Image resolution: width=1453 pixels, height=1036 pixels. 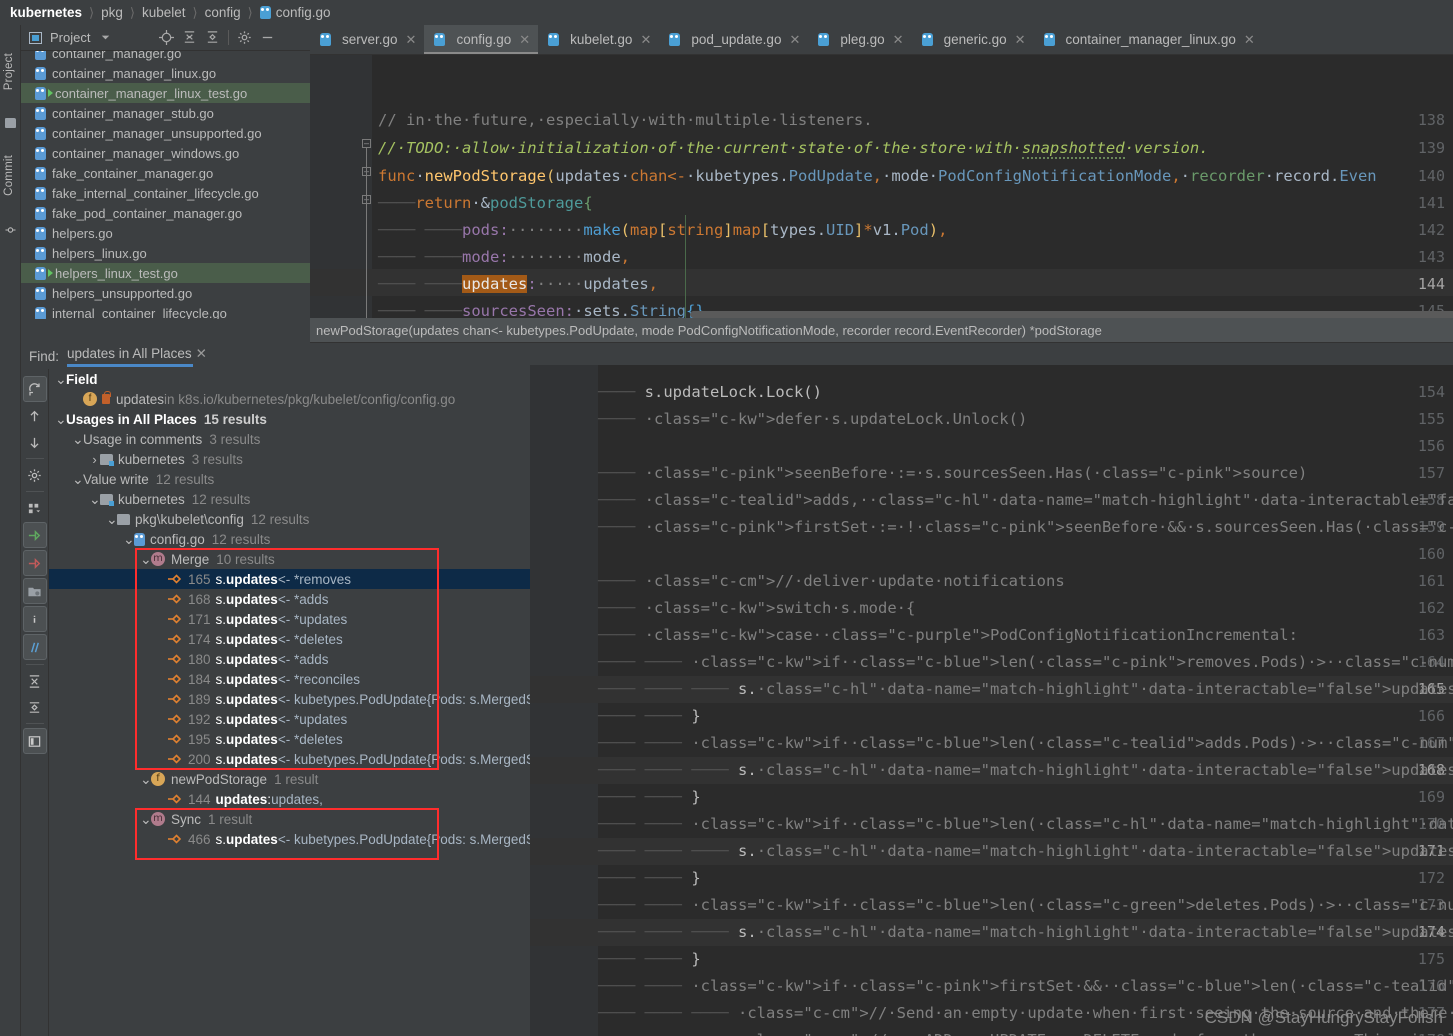 What do you see at coordinates (46, 12) in the screenshot?
I see `breadcrumb-item-0: kubernetes` at bounding box center [46, 12].